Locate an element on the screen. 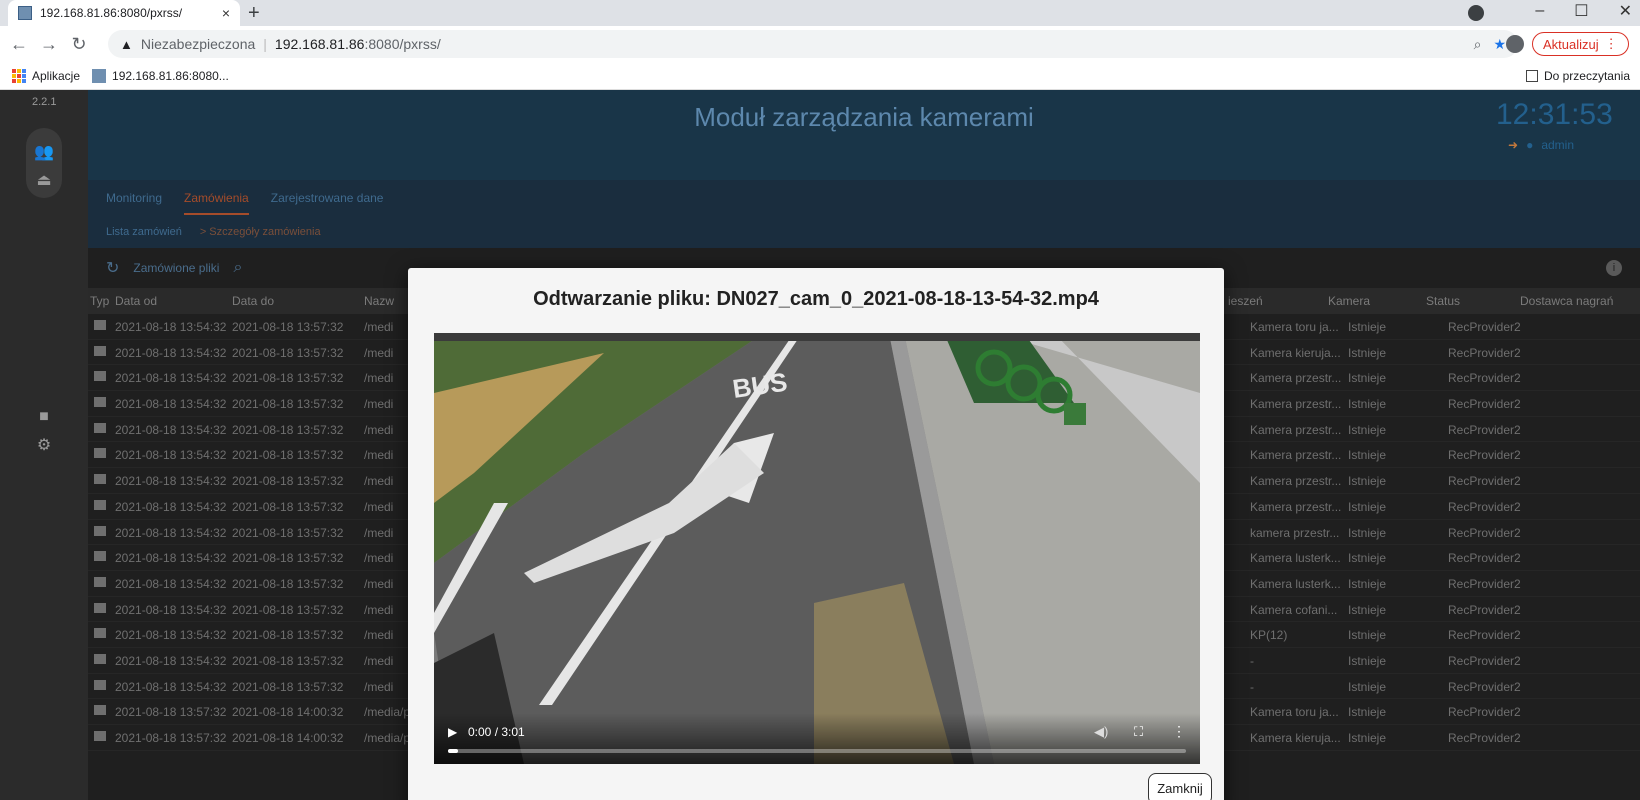 The image size is (1640, 800). profile-menu-icon is located at coordinates (1476, 13).